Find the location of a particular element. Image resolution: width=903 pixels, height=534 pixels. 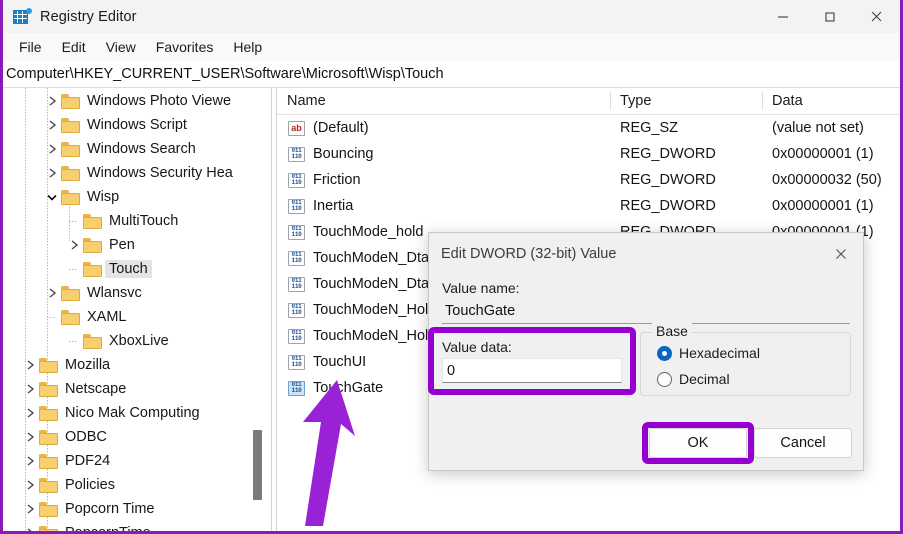

tree-item-label: Nico Mak Computing is located at coordinates (132, 413).